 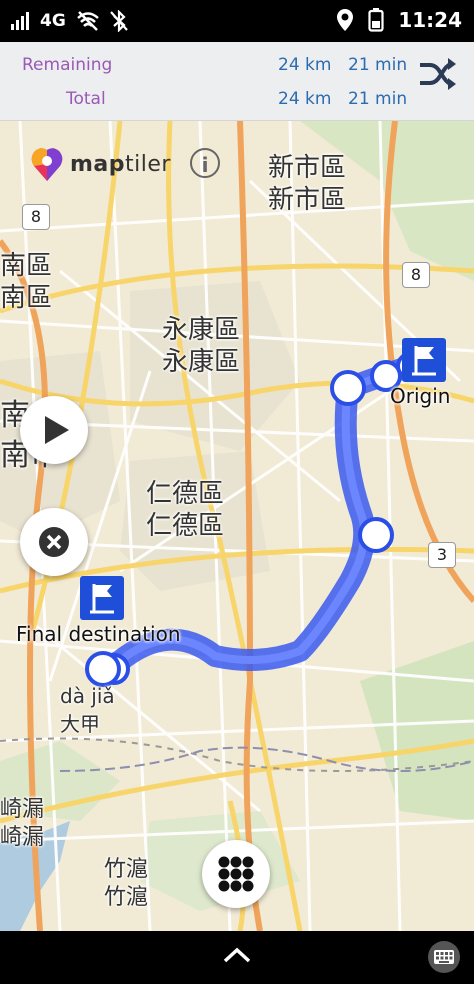 I want to click on maptiler-logo: maptiler, so click(x=100, y=164).